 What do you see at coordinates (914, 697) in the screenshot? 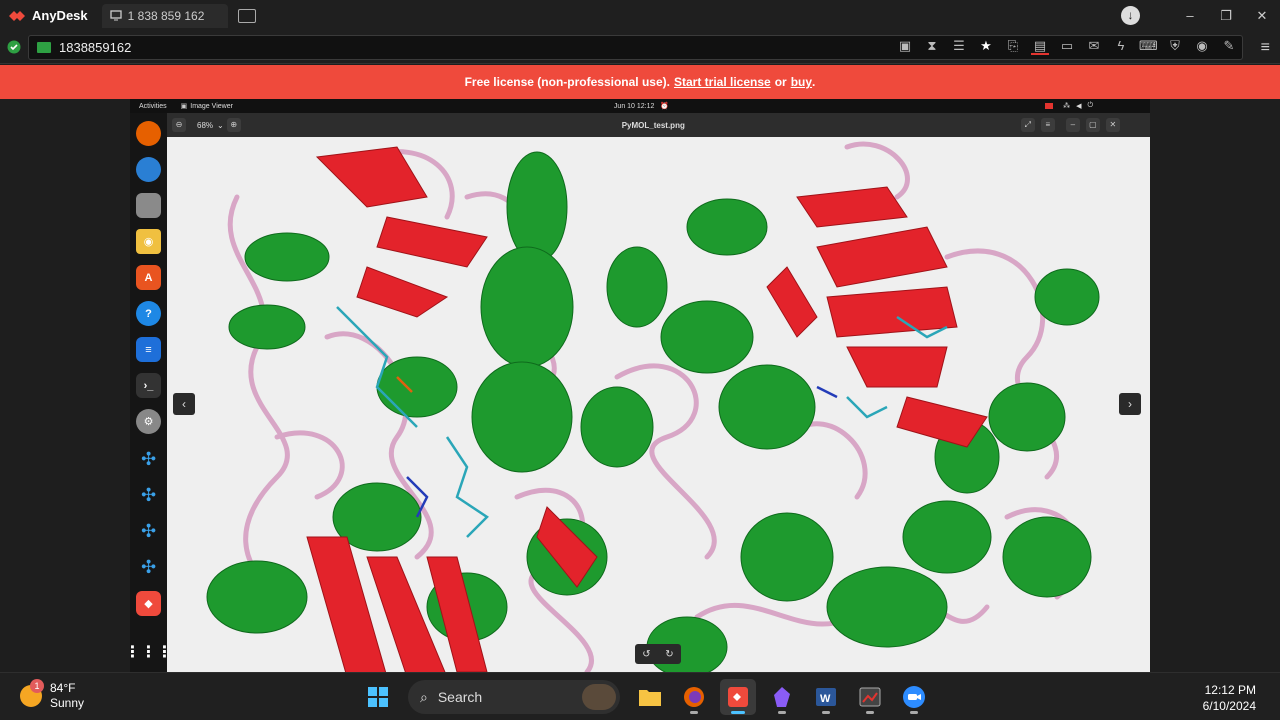
I see `zoom-icon` at bounding box center [914, 697].